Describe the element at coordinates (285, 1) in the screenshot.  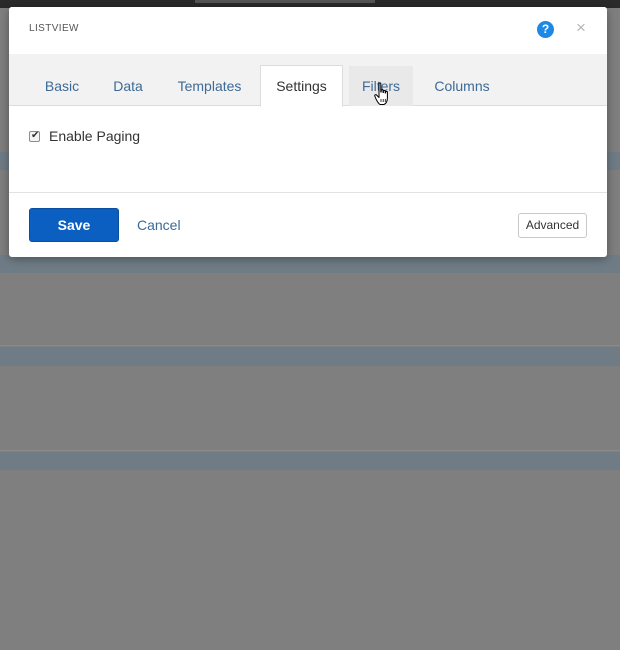
I see `background-topbar-item` at that location.